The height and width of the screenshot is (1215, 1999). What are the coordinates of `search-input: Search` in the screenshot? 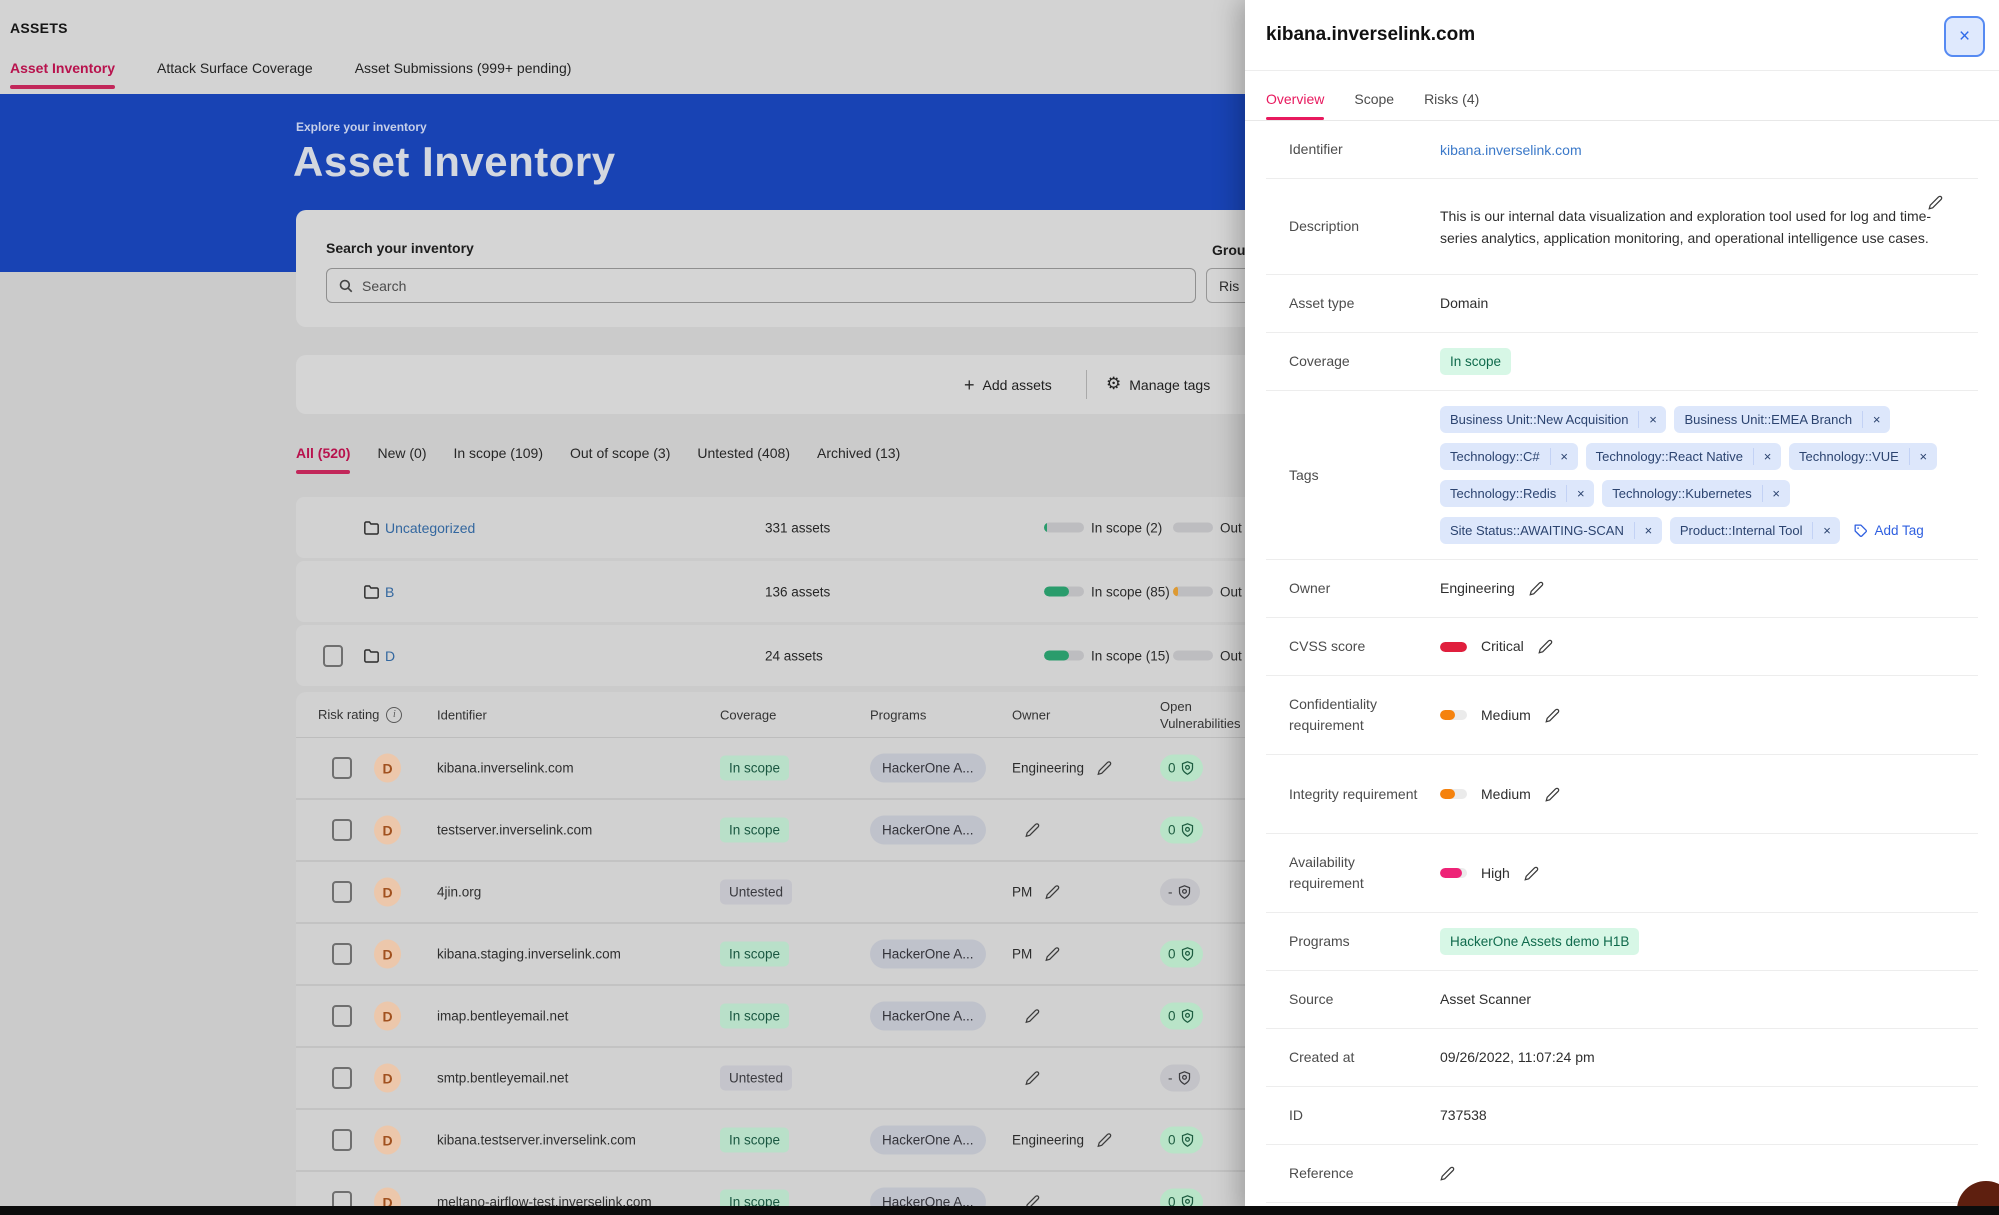 It's located at (761, 285).